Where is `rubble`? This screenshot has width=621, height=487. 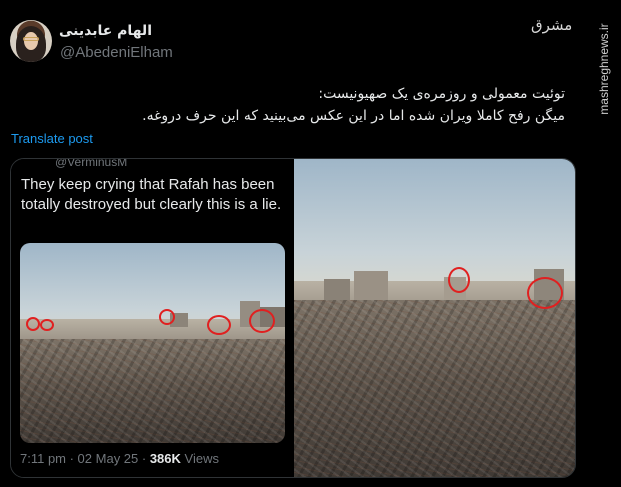
rubble is located at coordinates (152, 391).